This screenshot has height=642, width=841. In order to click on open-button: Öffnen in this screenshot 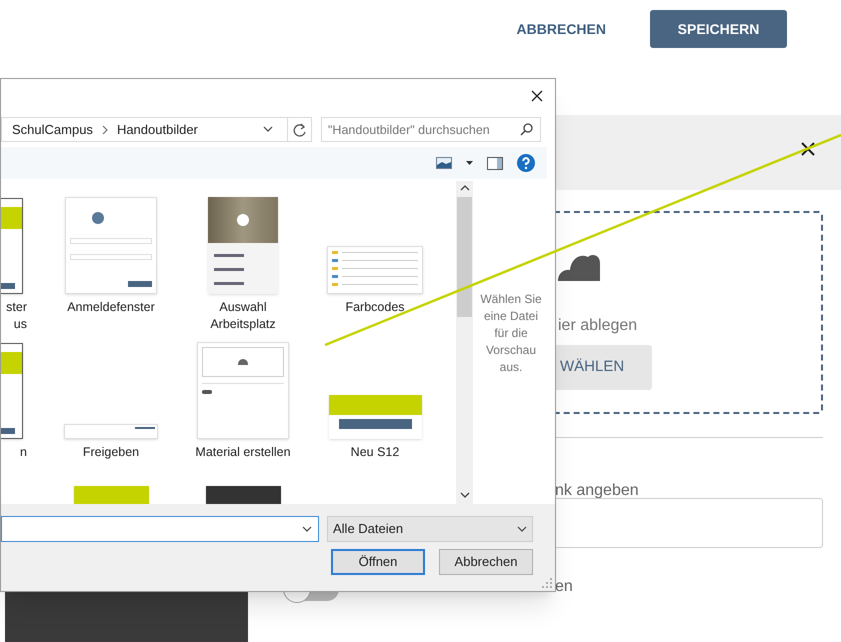, I will do `click(378, 562)`.